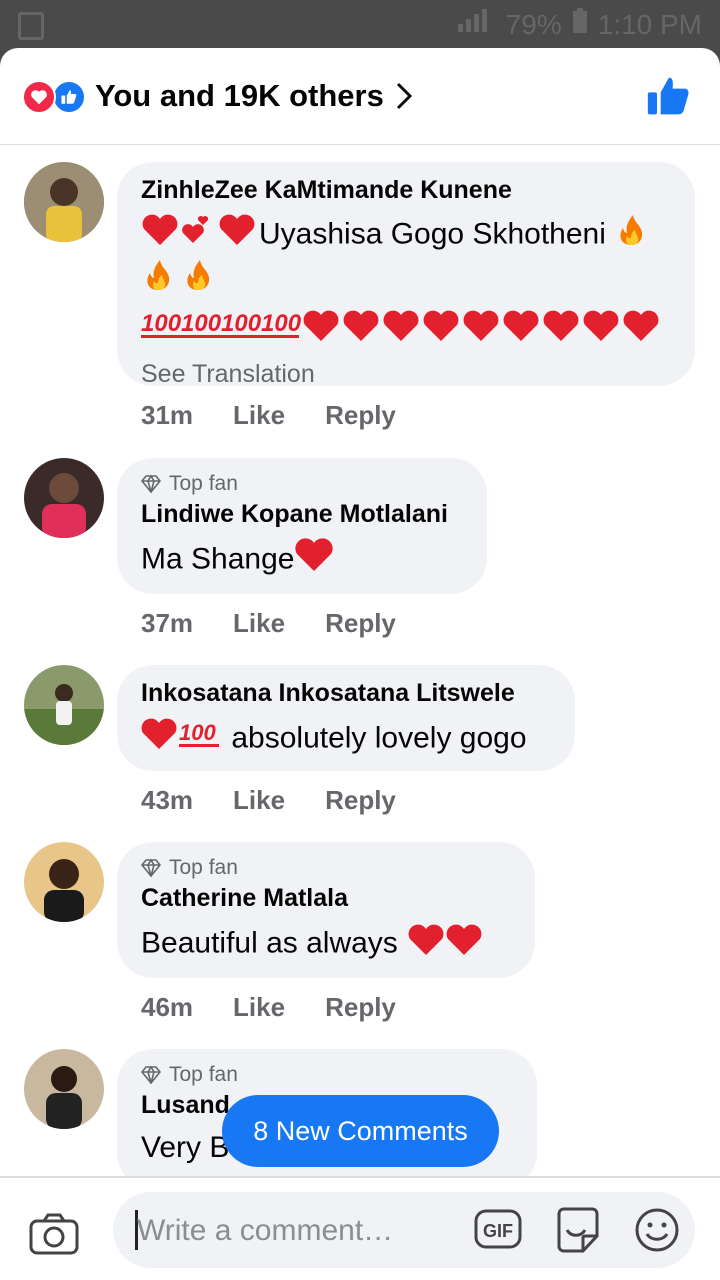 The height and width of the screenshot is (1280, 720). Describe the element at coordinates (406, 328) in the screenshot. I see `hundred-and-hearts-emoji-row: 100 100 100 100` at that location.